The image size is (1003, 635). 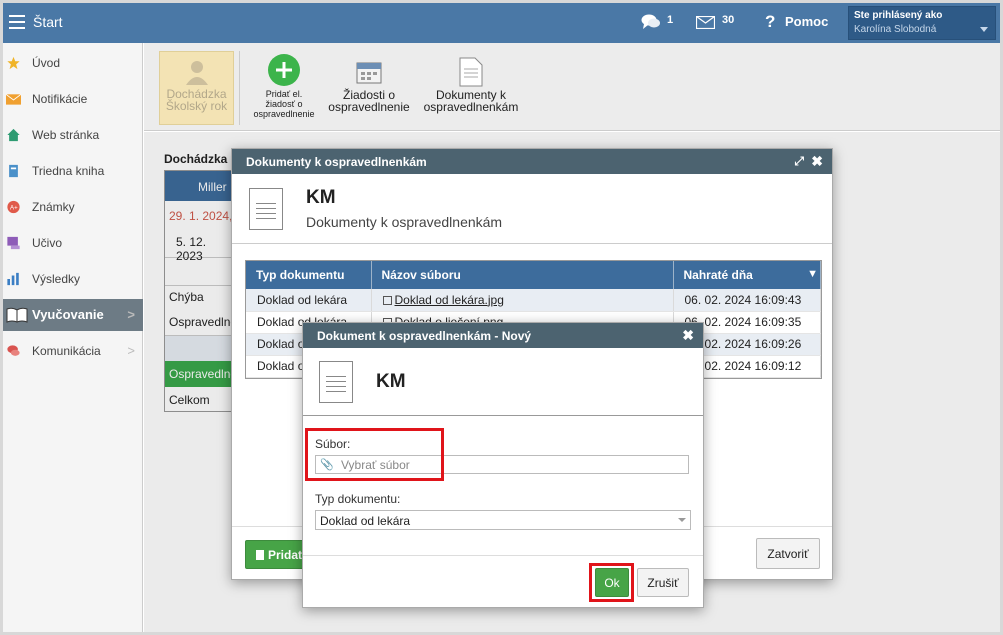 I want to click on plus-circle-icon, so click(x=284, y=70).